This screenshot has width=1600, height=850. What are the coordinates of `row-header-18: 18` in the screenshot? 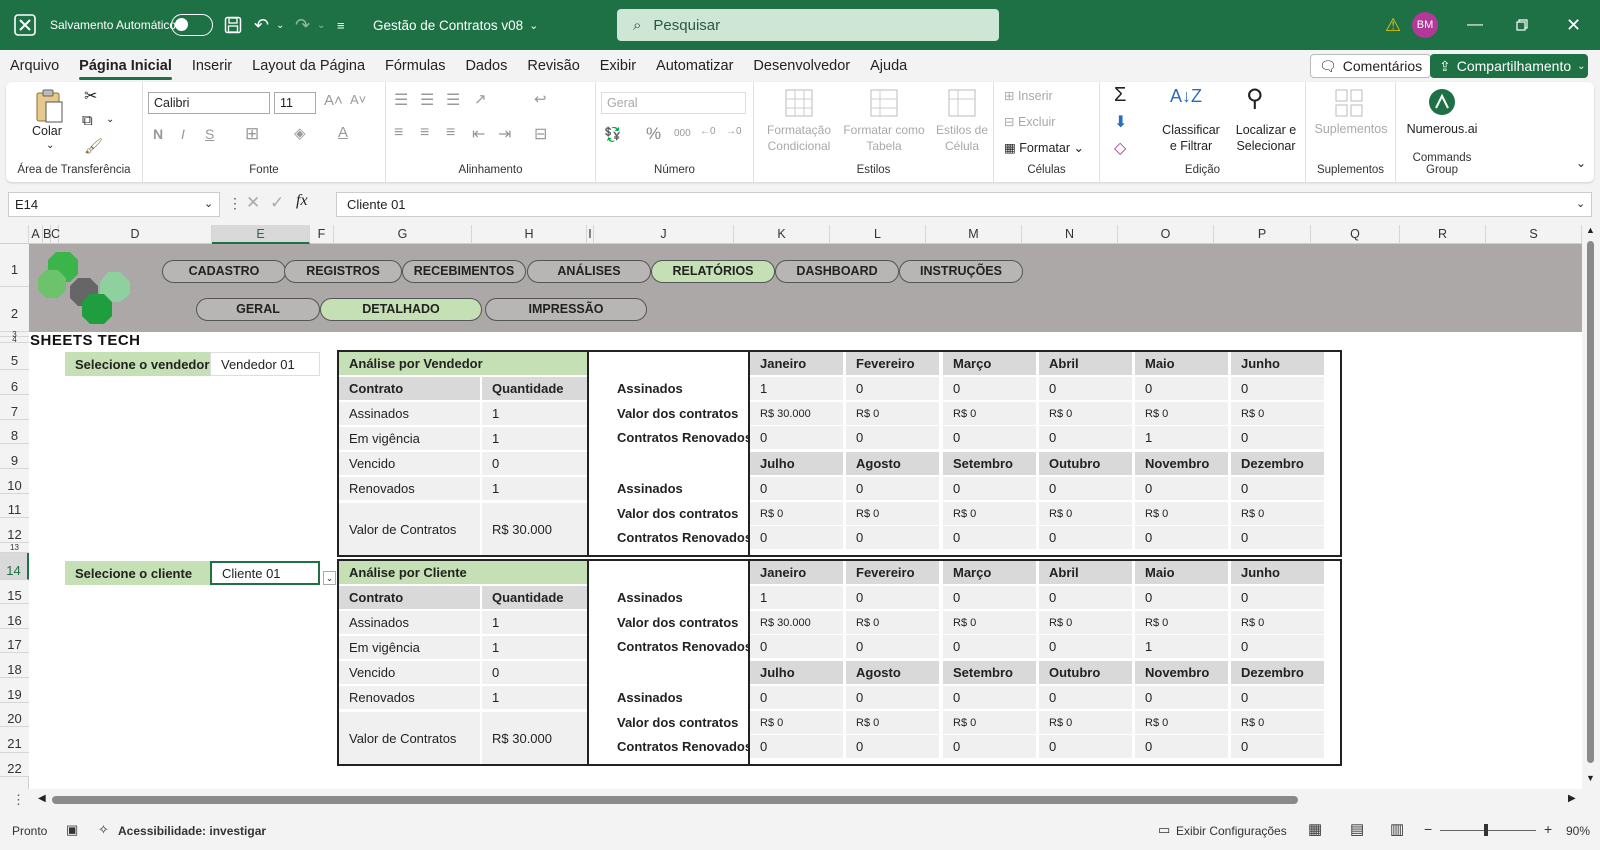 It's located at (14, 665).